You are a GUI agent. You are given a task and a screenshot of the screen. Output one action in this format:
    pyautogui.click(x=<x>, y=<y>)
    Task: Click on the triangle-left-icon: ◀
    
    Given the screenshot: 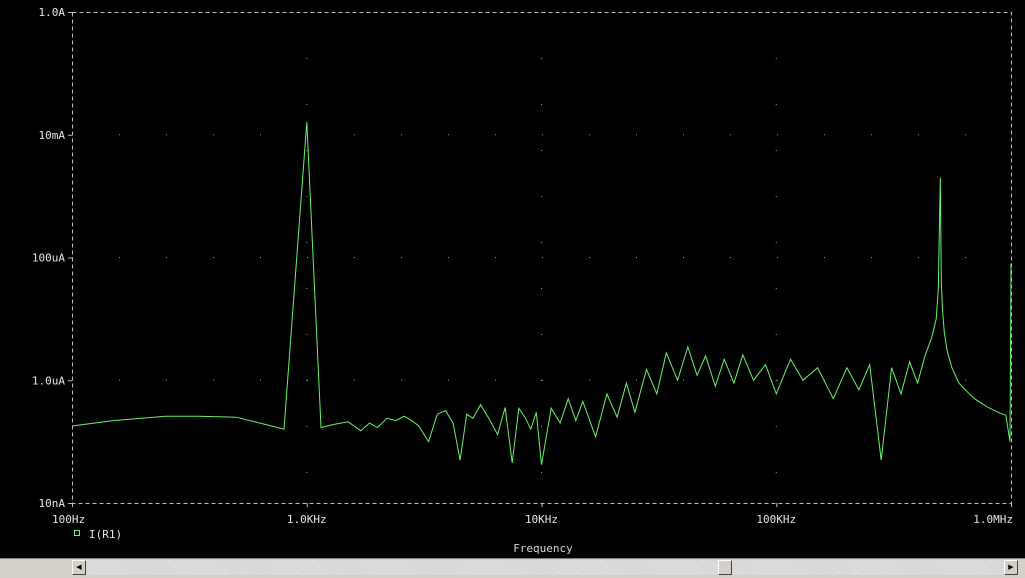 What is the action you would take?
    pyautogui.click(x=79, y=567)
    